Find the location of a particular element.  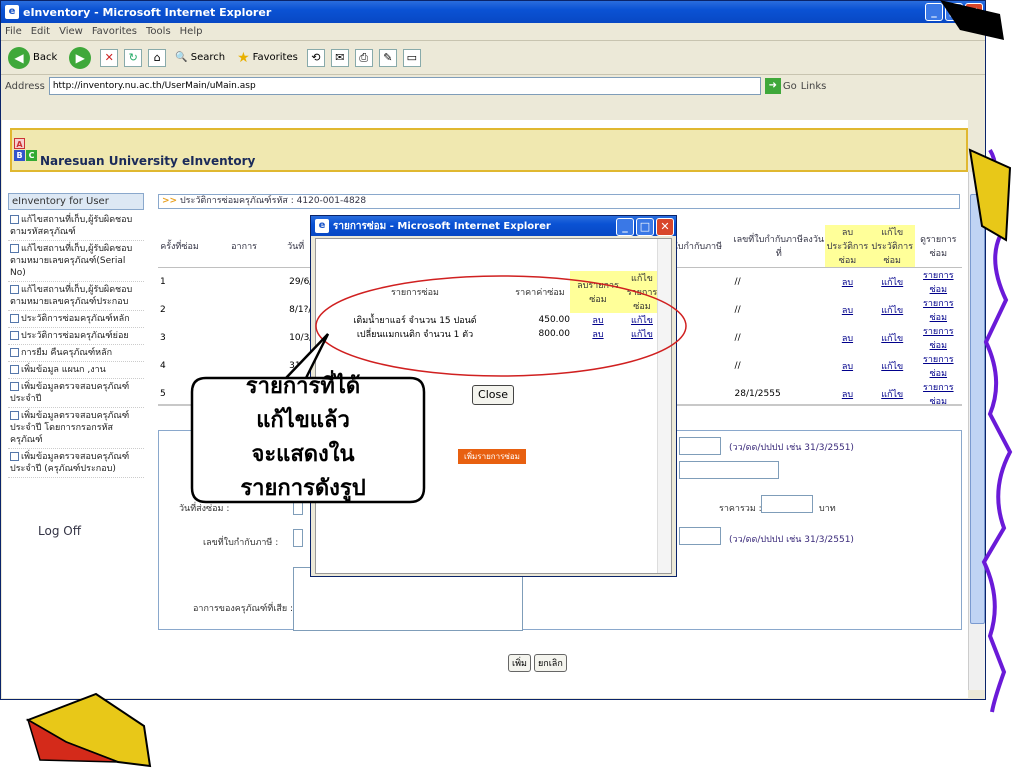

corner-decoration is located at coordinates (972, 20).